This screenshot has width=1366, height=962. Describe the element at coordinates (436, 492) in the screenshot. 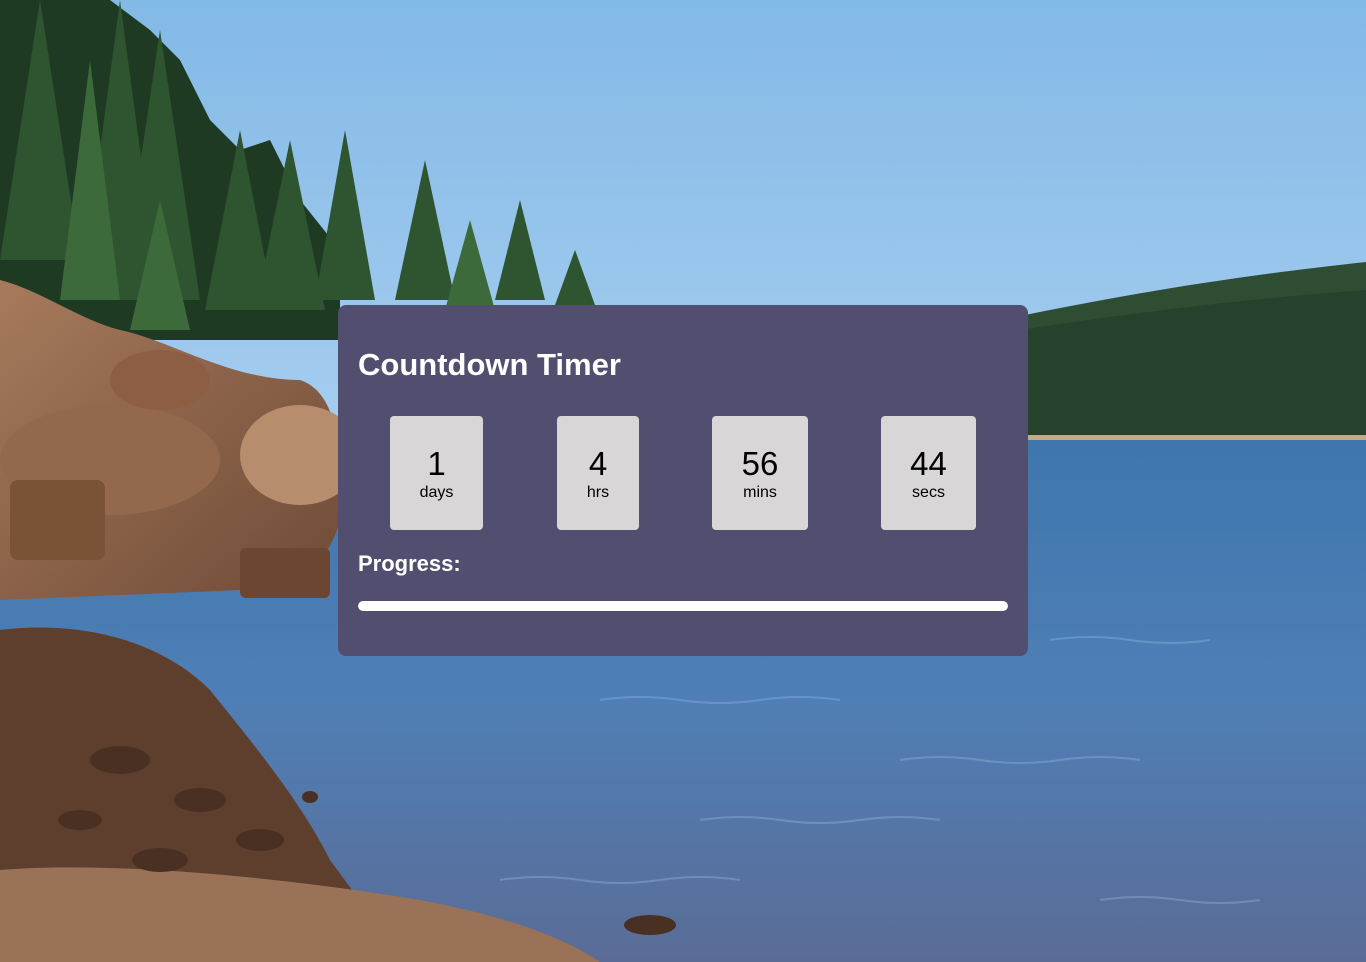

I see `days-label: days` at that location.